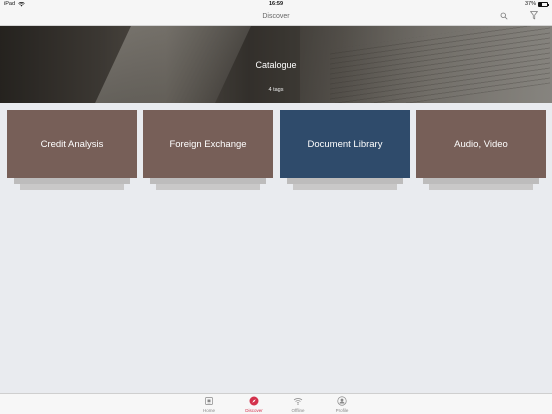 This screenshot has height=414, width=552. I want to click on card-audio-video: Audio, Video, so click(481, 151).